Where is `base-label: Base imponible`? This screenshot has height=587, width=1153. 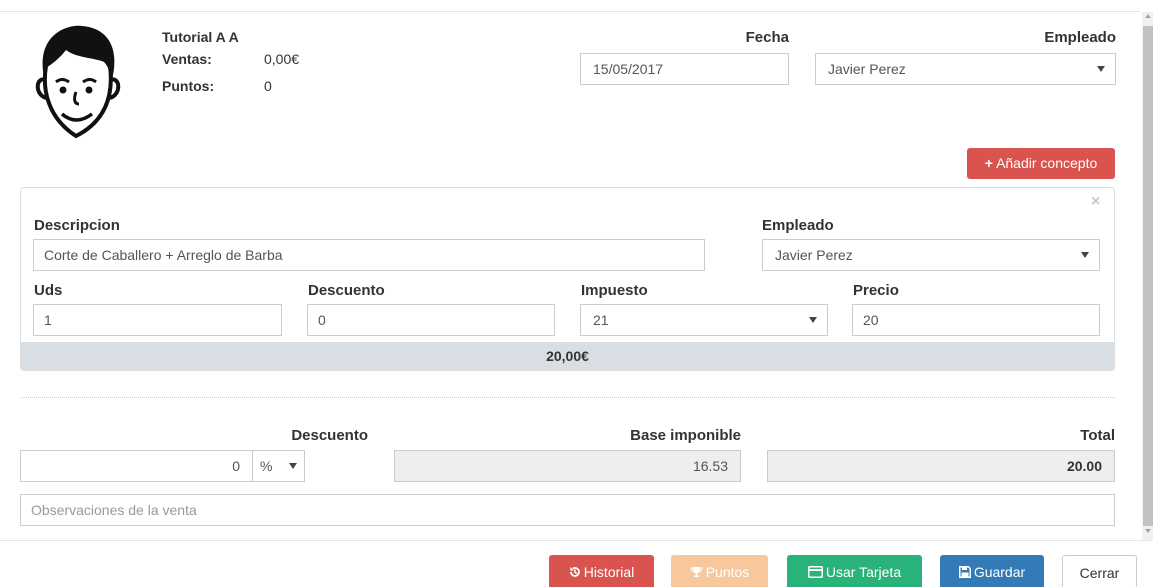
base-label: Base imponible is located at coordinates (685, 435).